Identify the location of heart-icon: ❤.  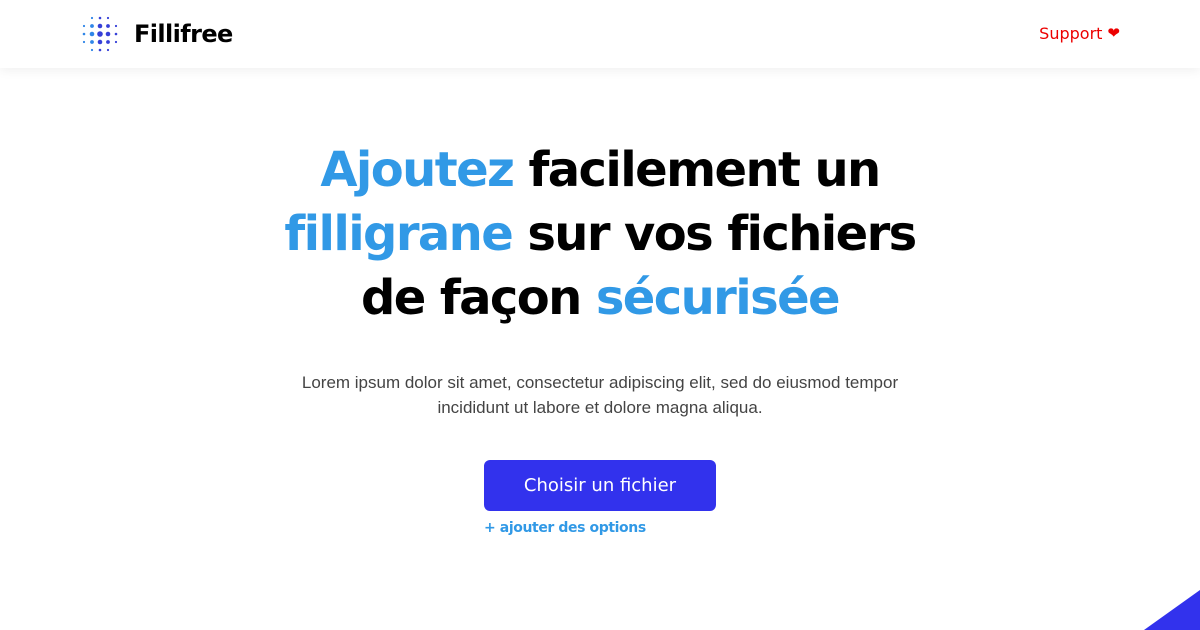
(1113, 33).